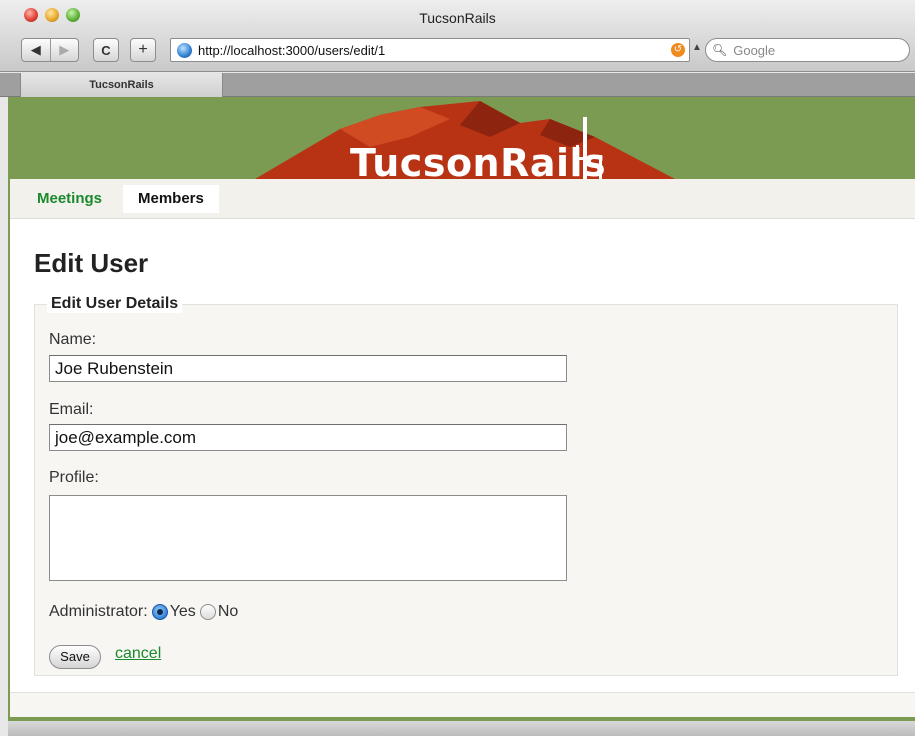  I want to click on administrator-label: Administrator:, so click(98, 611).